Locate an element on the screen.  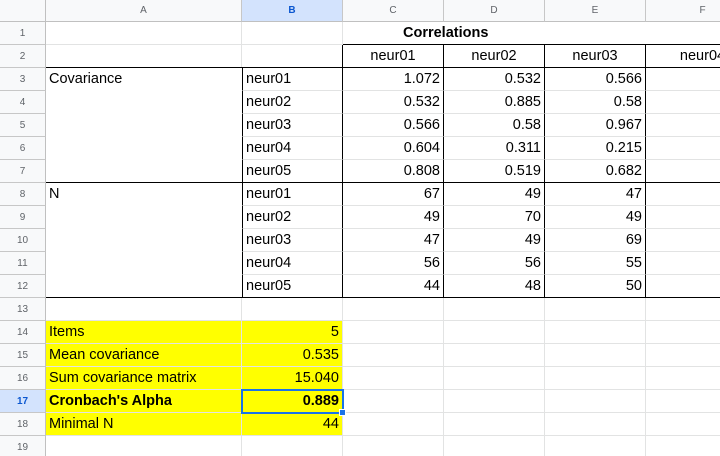
row-header-10: 10 is located at coordinates (23, 240).